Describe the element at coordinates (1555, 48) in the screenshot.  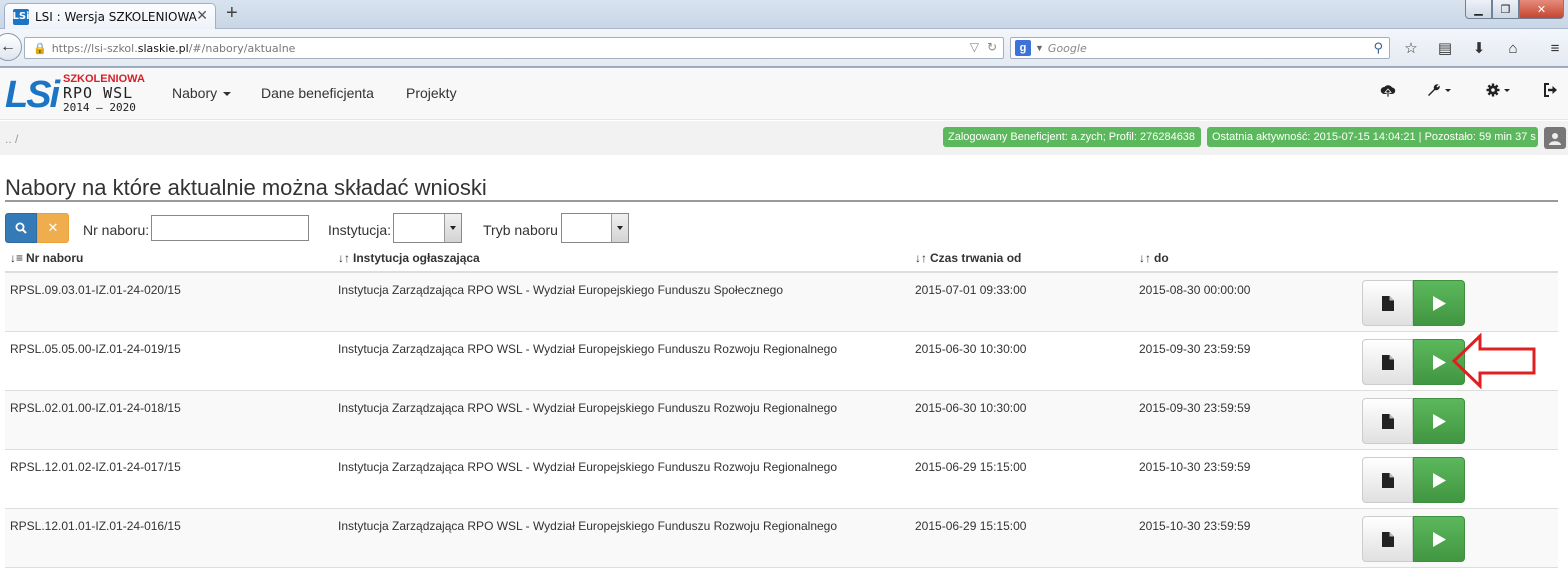
I see `browser-menu-icon: ≡` at that location.